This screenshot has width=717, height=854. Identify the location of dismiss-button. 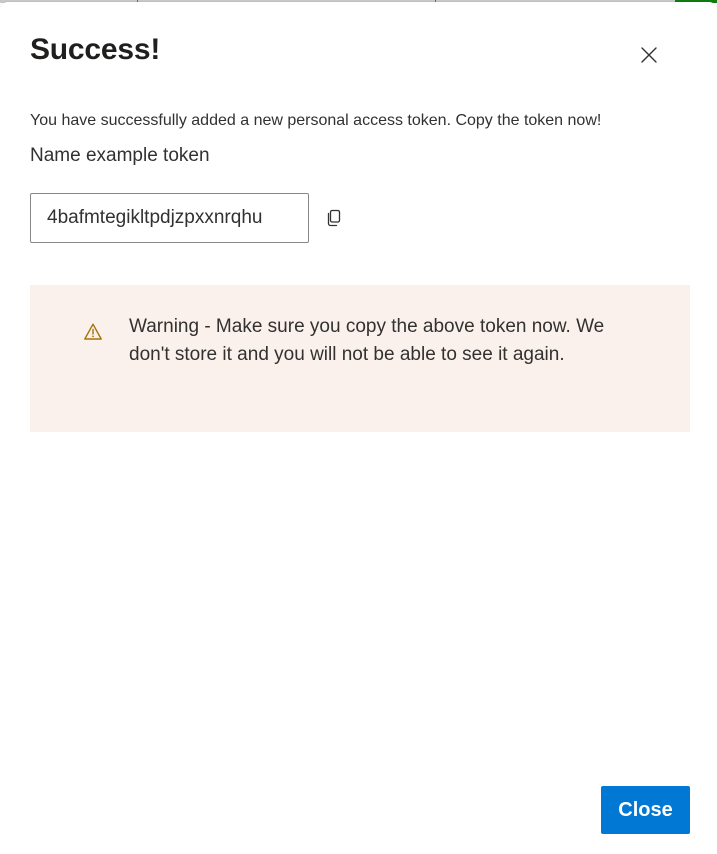
(649, 55).